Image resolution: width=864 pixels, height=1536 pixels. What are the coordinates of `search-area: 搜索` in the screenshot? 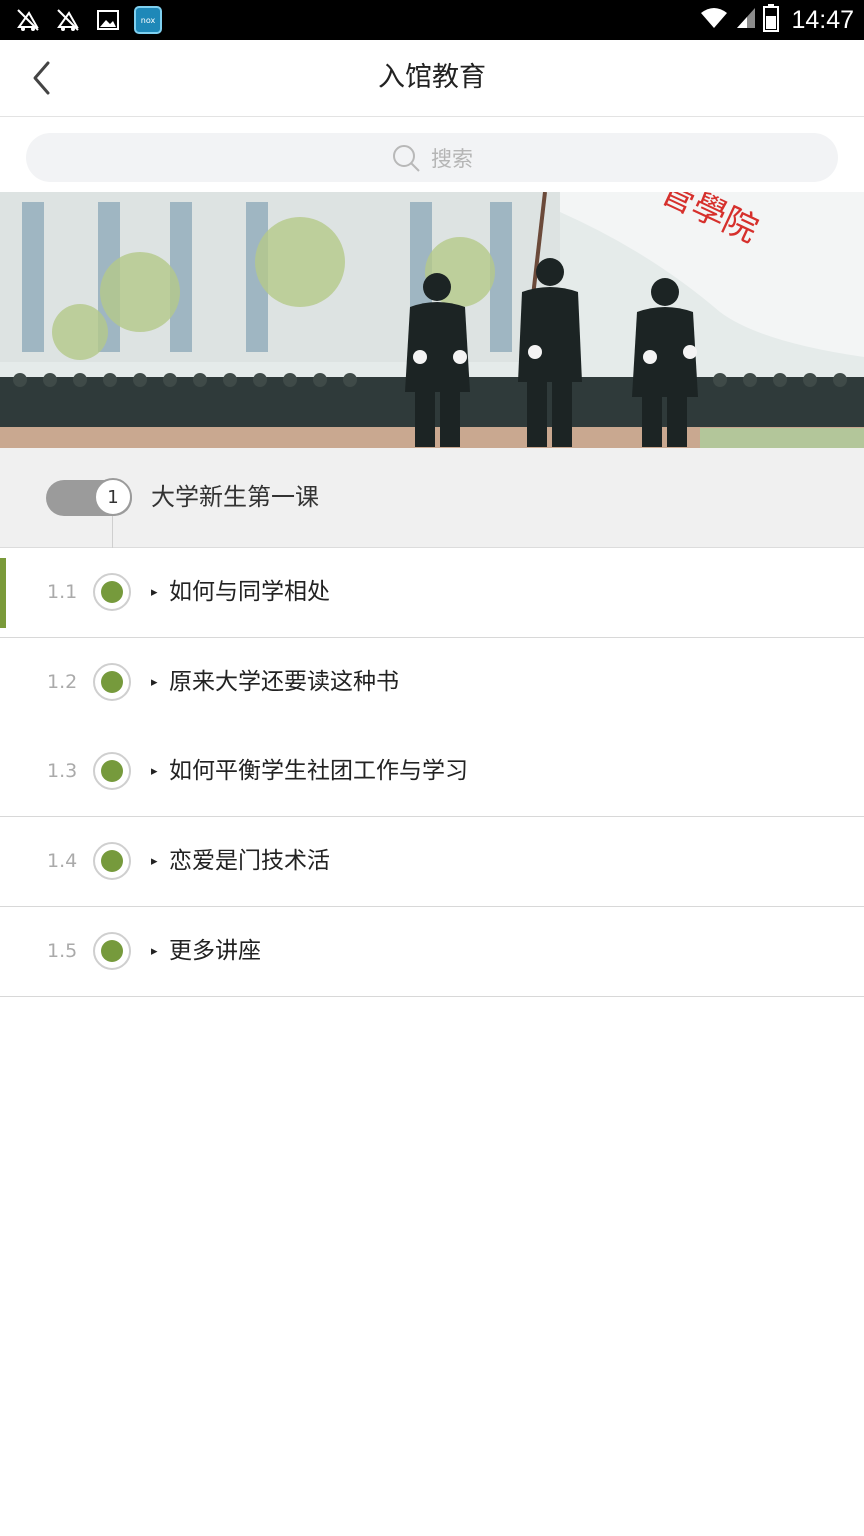 It's located at (432, 154).